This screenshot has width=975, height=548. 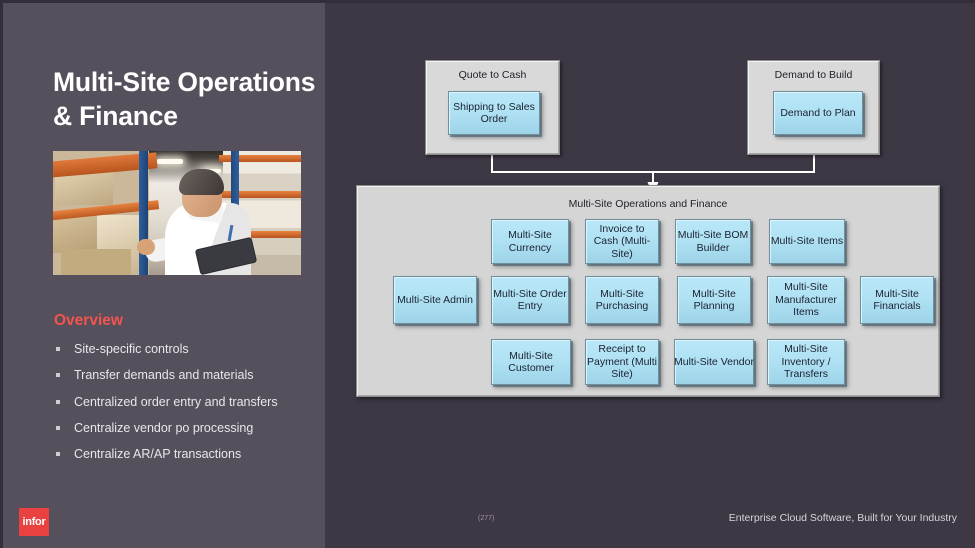 I want to click on node-multi-site-inventory-transfers: Multi-Site Inventory / Transfers, so click(x=806, y=362).